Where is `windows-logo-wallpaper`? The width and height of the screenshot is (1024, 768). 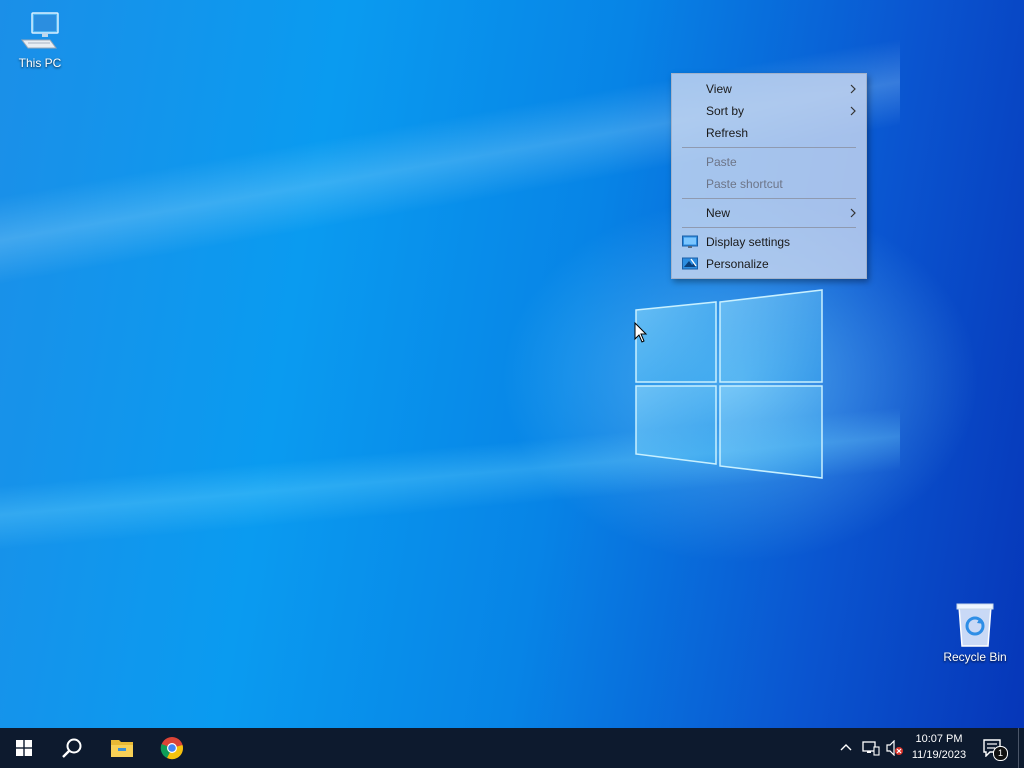
windows-logo-wallpaper is located at coordinates (729, 384).